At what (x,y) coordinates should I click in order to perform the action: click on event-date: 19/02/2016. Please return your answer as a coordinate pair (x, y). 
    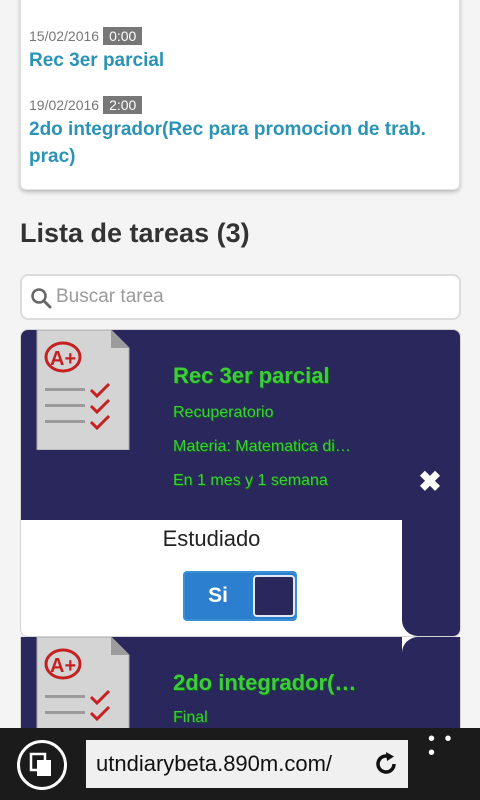
    Looking at the image, I should click on (64, 105).